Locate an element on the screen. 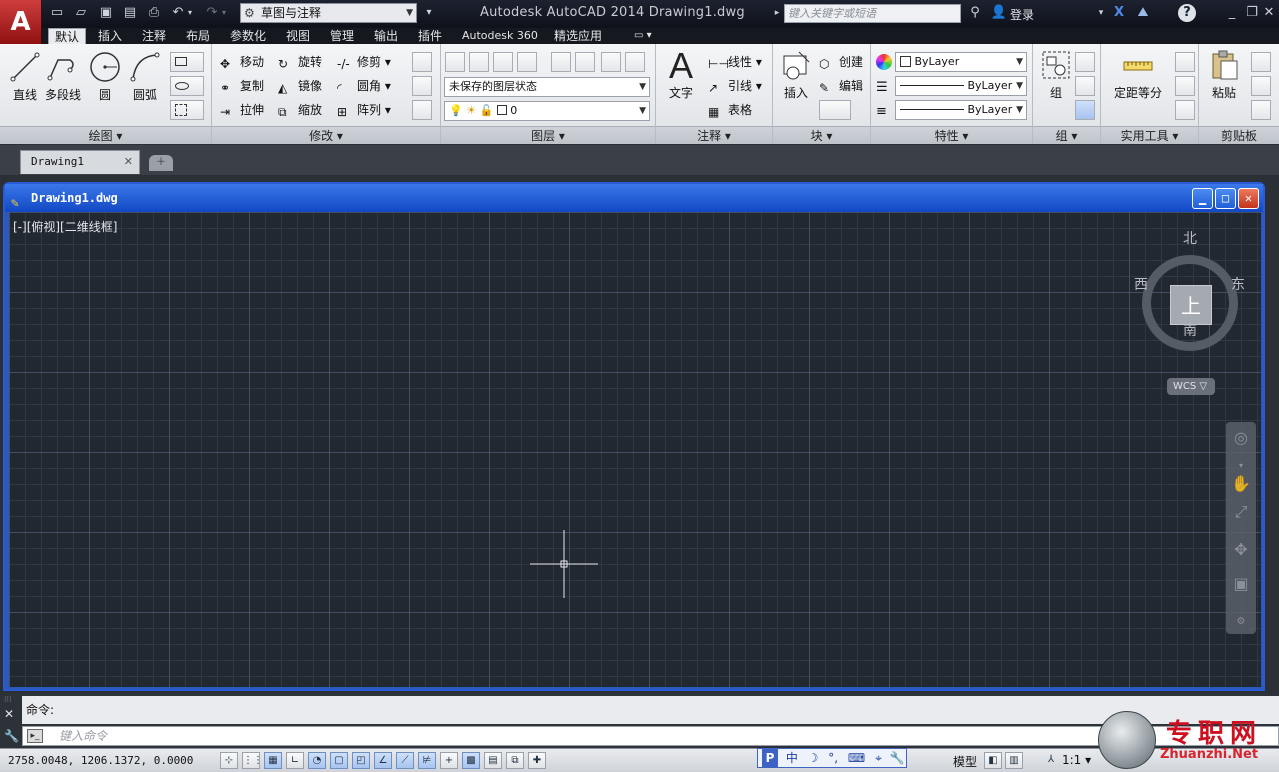 This screenshot has width=1279, height=772. create-block-button: ⬡ 创建 is located at coordinates (840, 62).